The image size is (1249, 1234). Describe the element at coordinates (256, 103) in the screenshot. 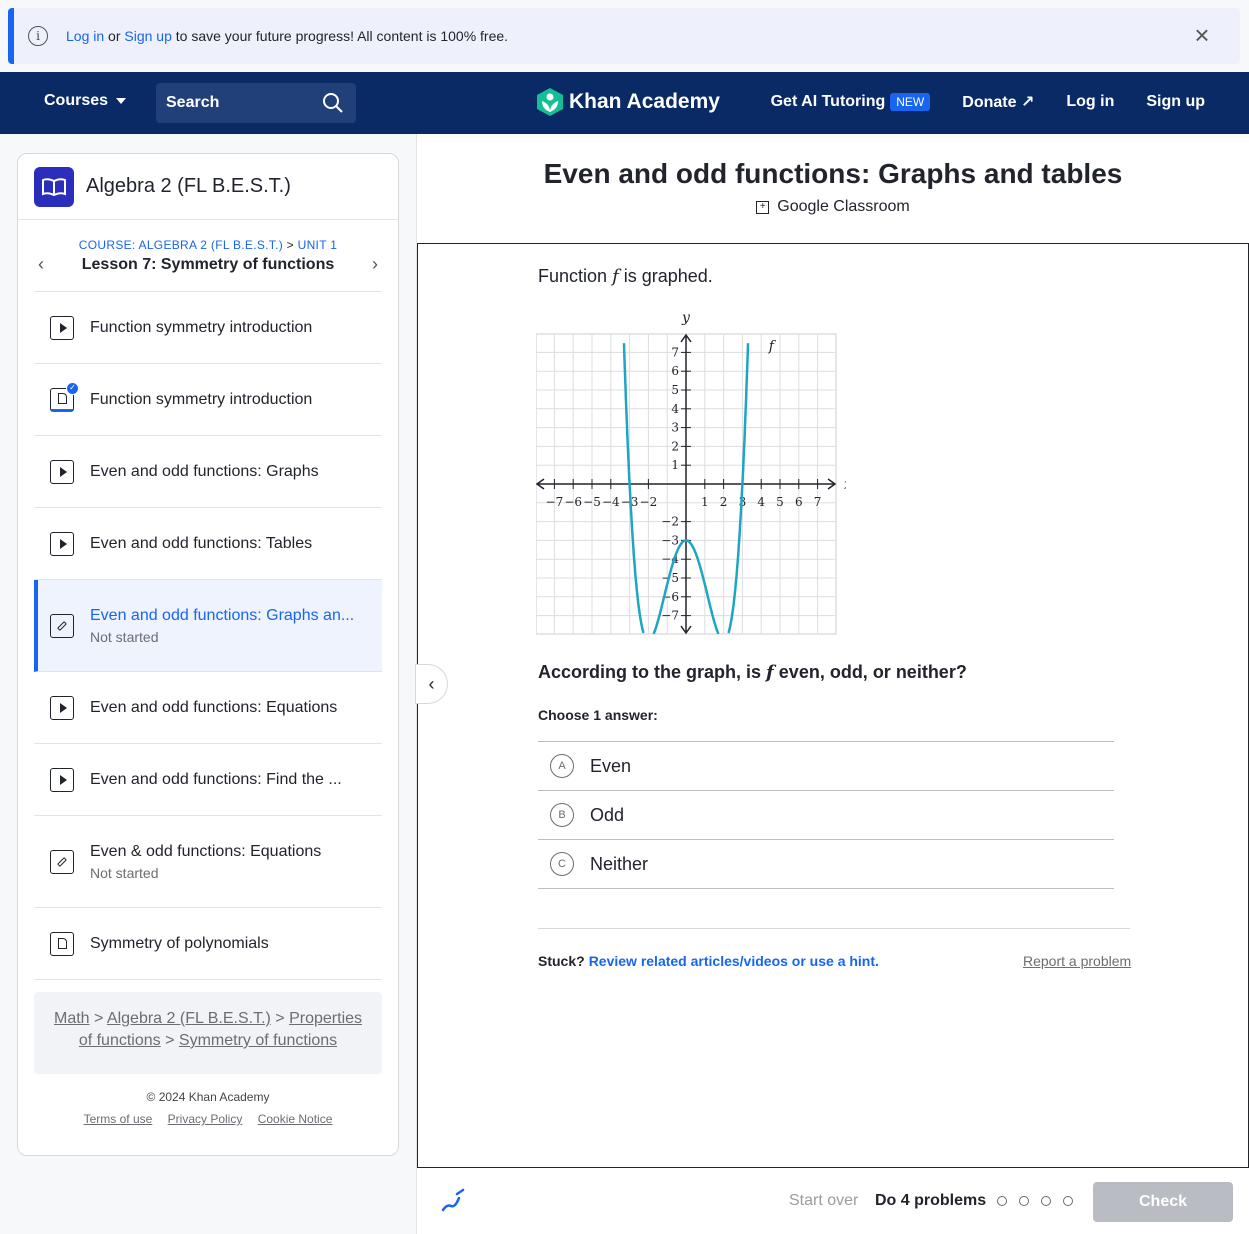

I see `search-input: Search` at that location.